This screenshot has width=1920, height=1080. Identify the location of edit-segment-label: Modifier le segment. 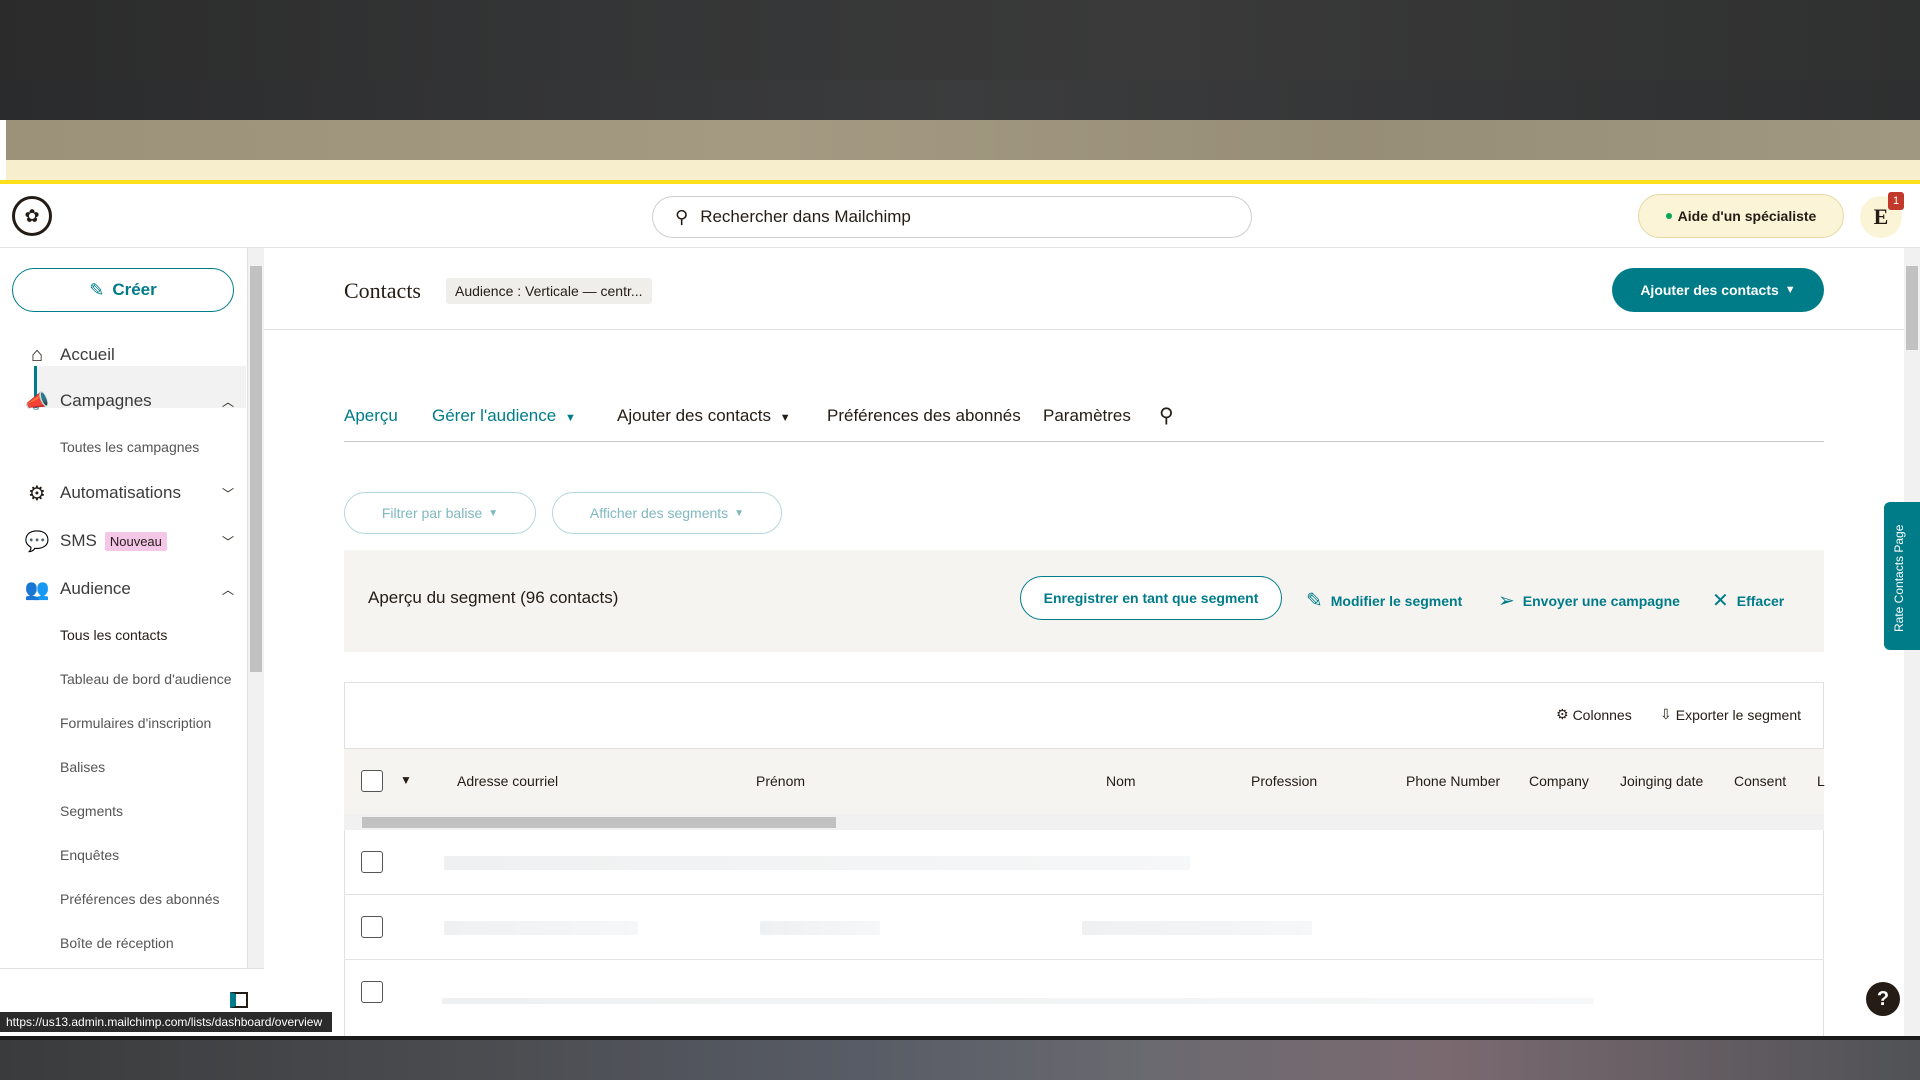
(1396, 600).